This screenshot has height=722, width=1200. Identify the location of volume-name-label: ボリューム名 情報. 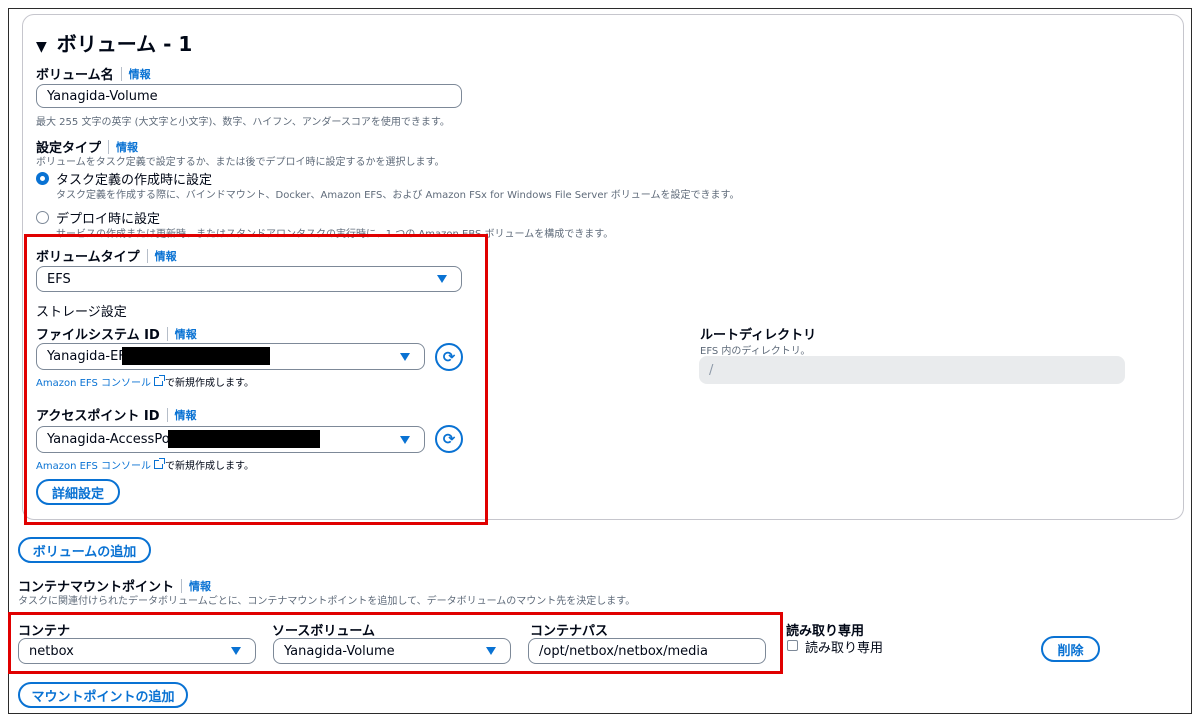
(93, 74).